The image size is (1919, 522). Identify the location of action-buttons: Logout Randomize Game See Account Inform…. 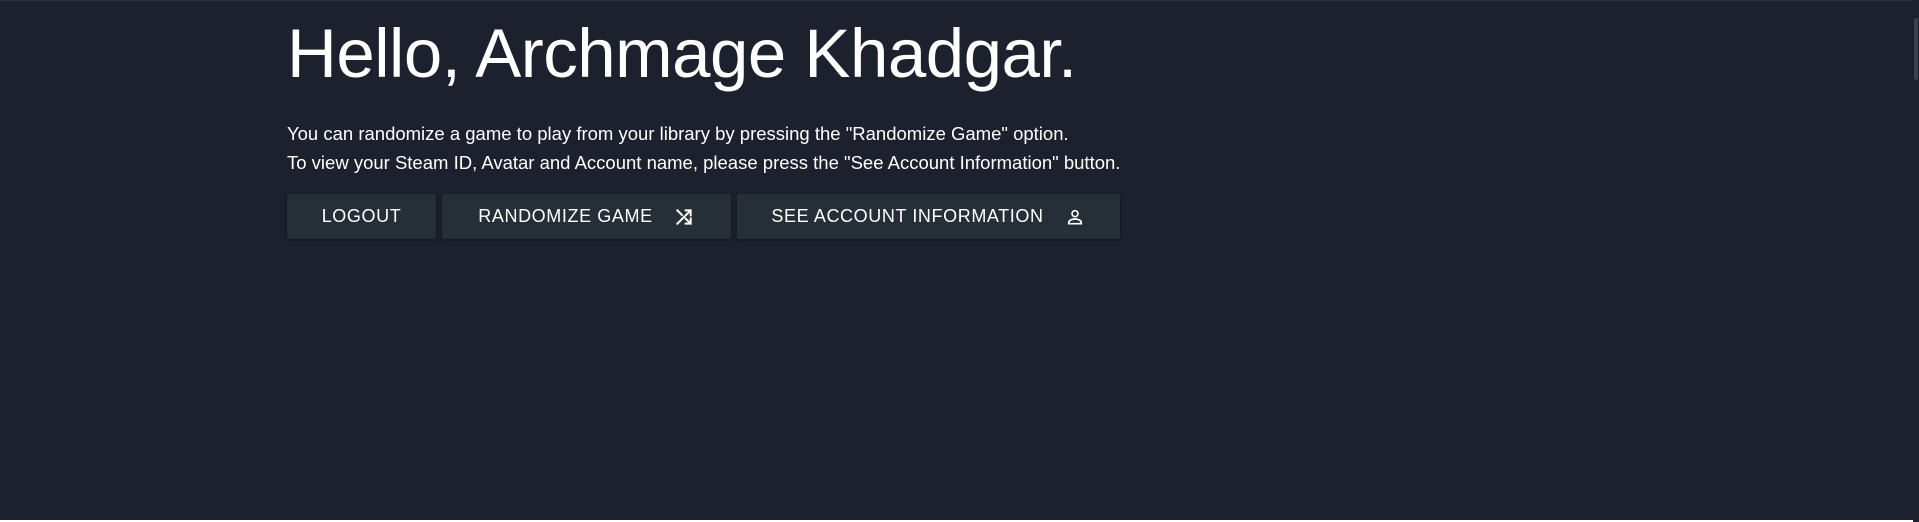
(703, 216).